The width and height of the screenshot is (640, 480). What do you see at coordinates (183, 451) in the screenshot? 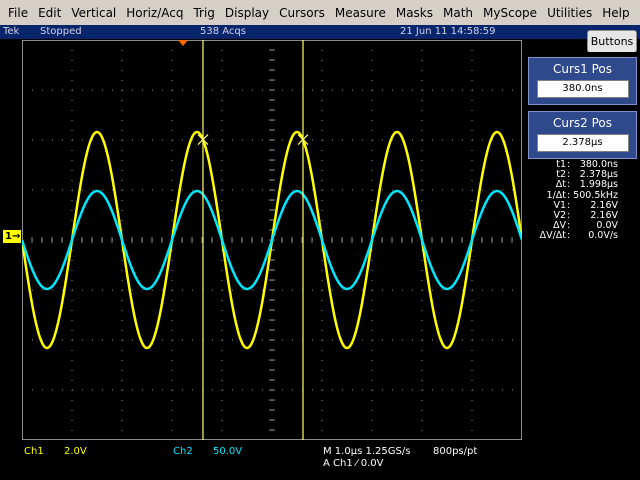
I see `ch2-label: Ch2` at bounding box center [183, 451].